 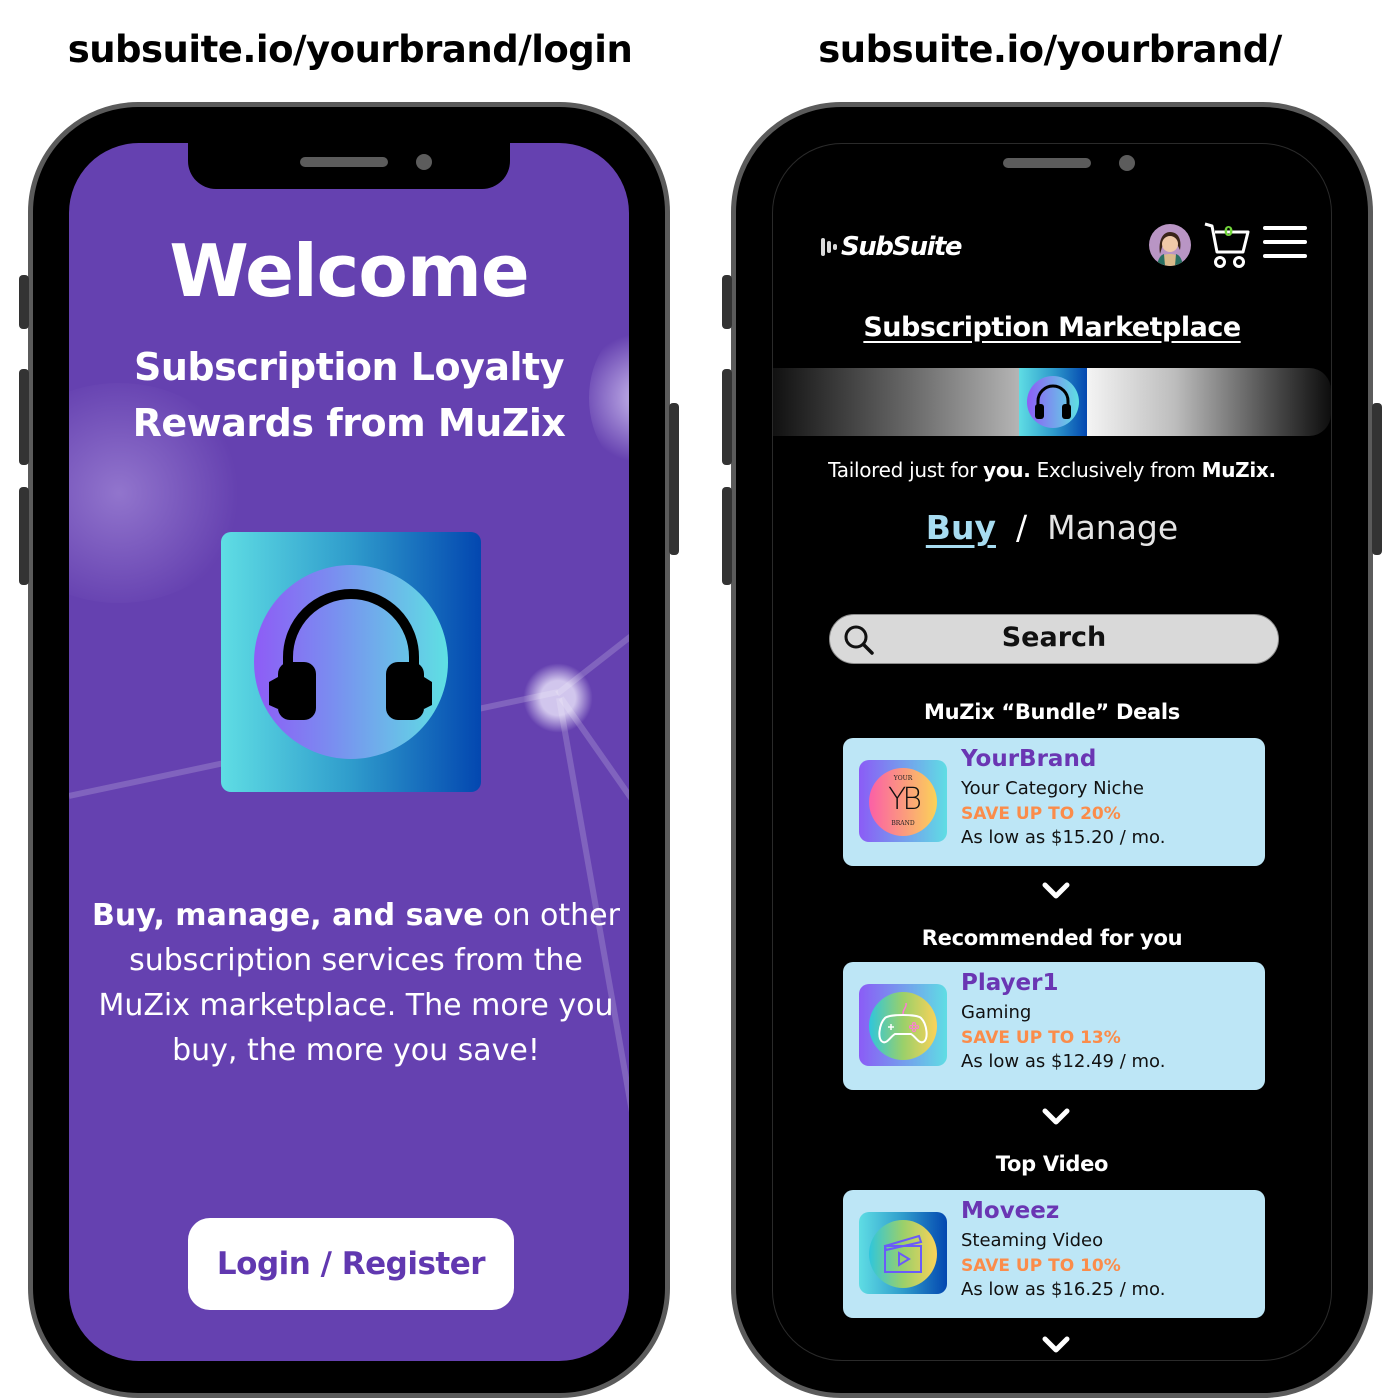 What do you see at coordinates (1032, 1240) in the screenshot?
I see `card-category: Steaming Video` at bounding box center [1032, 1240].